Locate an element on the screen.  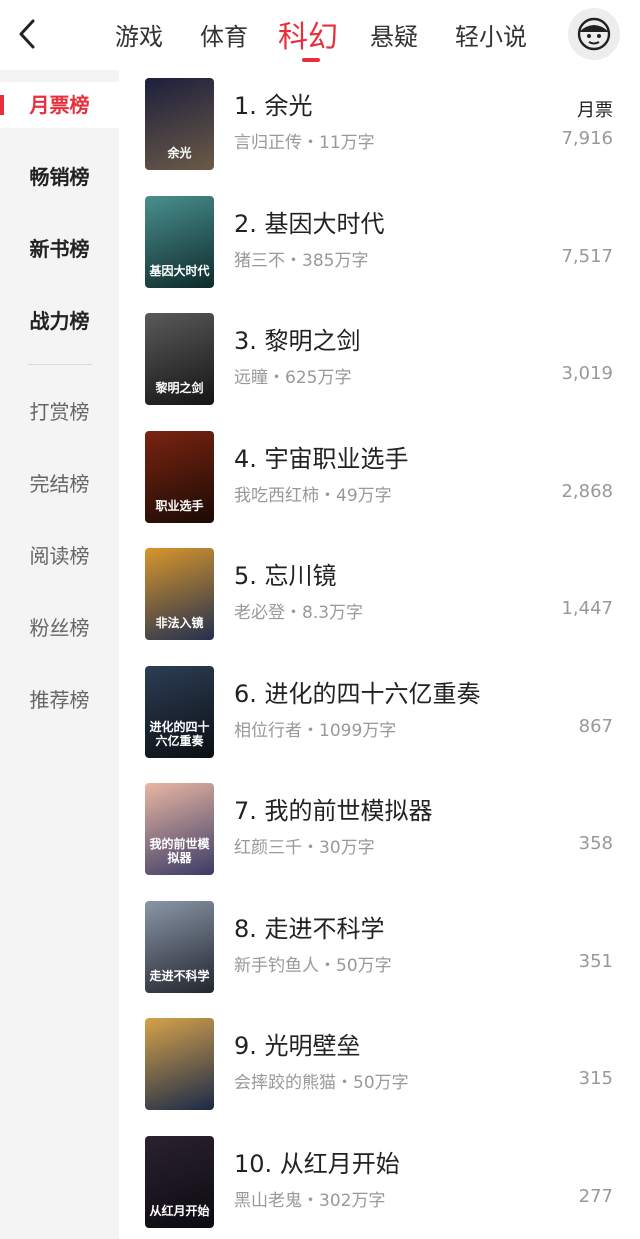
ticket-count: 358 is located at coordinates (595, 843).